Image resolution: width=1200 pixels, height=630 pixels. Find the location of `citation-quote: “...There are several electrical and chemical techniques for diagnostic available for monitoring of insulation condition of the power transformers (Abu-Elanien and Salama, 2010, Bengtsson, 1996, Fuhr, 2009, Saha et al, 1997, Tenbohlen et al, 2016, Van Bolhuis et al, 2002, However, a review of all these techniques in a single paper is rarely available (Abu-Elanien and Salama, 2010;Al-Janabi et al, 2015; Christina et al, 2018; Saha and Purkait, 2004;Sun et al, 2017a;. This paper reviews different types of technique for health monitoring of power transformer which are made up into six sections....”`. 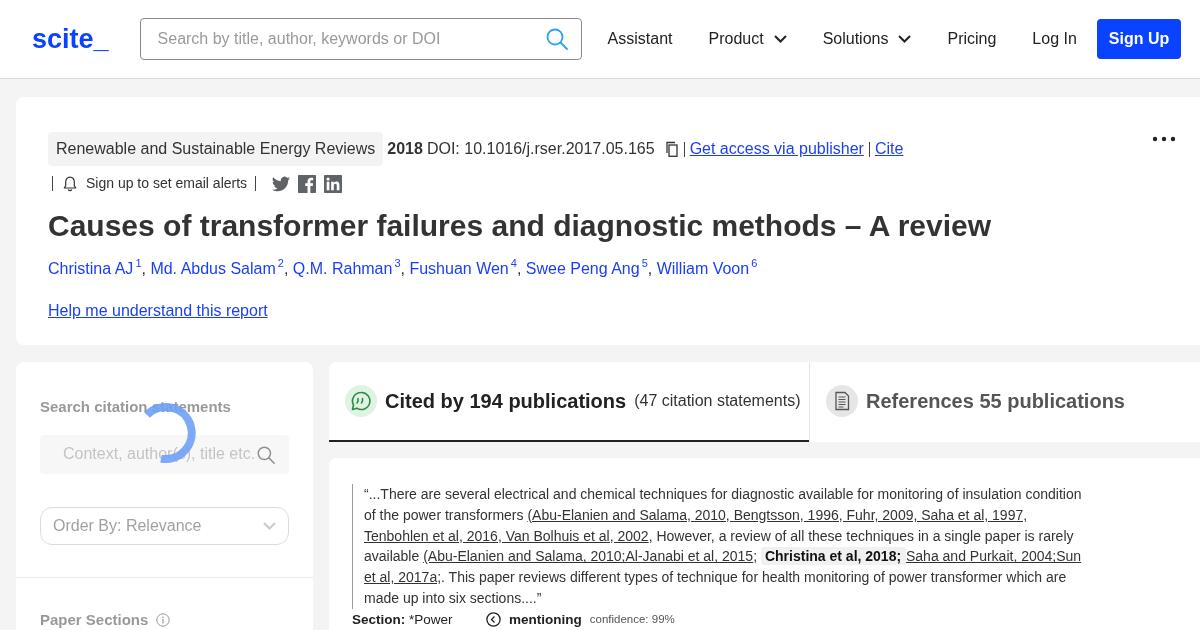

citation-quote: “...There are several electrical and chemical techniques for diagnostic available for monitoring of insulation condition of the power transformers (Abu-Elanien and Salama, 2010, Bengtsson, 1996, Fuhr, 2009, Saha et al, 1997, Tenbohlen et al, 2016, Van Bolhuis et al, 2002, However, a review of all these techniques in a single paper is rarely available (Abu-Elanien and Salama, 2010;Al-Janabi et al, 2015; Christina et al, 2018; Saha and Purkait, 2004;Sun et al, 2017a;. This paper reviews different types of technique for health monitoring of power transformer which are made up into six sections....” is located at coordinates (719, 546).